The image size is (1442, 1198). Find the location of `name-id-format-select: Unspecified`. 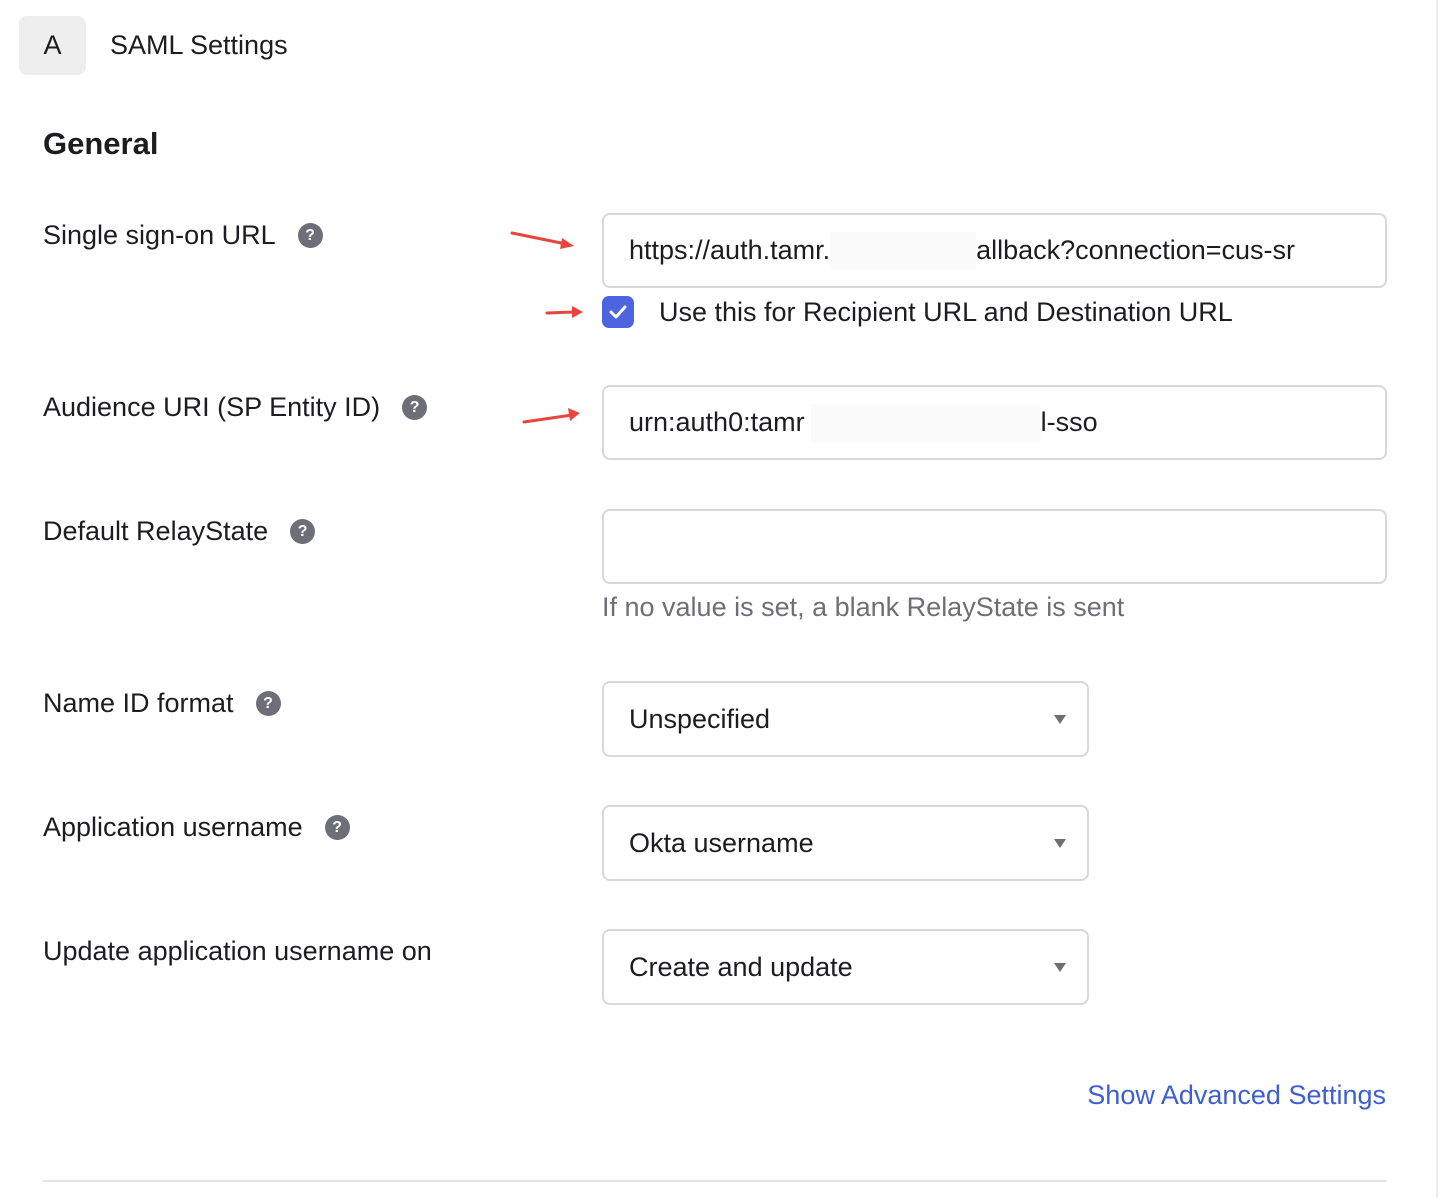

name-id-format-select: Unspecified is located at coordinates (845, 719).